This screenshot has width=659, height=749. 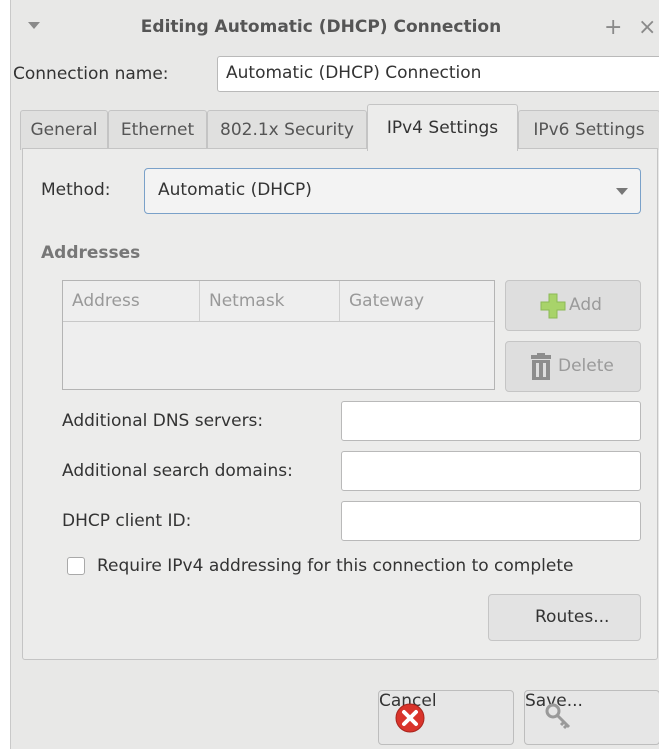 What do you see at coordinates (558, 716) in the screenshot?
I see `keys-icon` at bounding box center [558, 716].